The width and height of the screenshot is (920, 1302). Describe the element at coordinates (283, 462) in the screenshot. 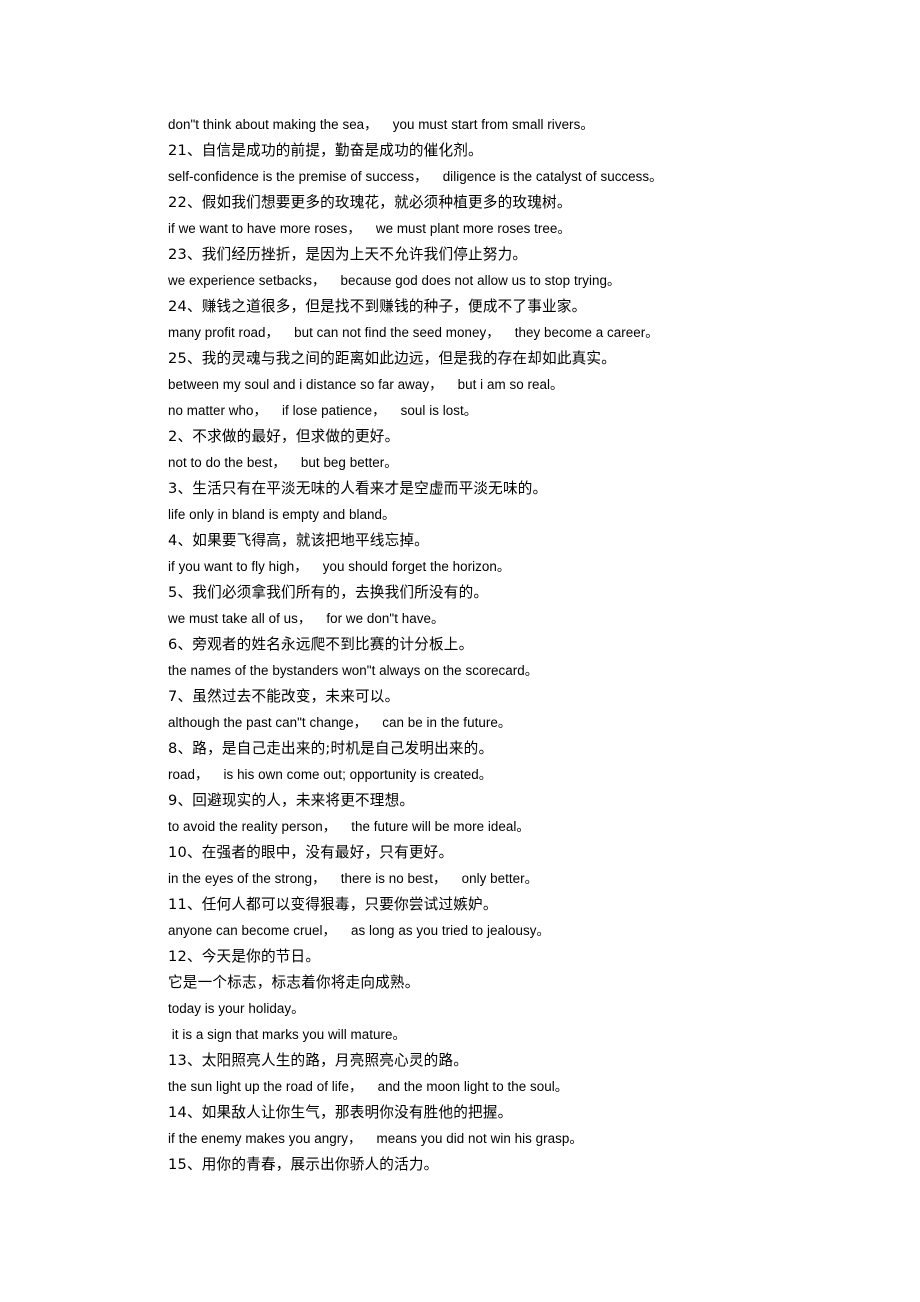

I see `text-line: not to do the best， but beg better。` at that location.